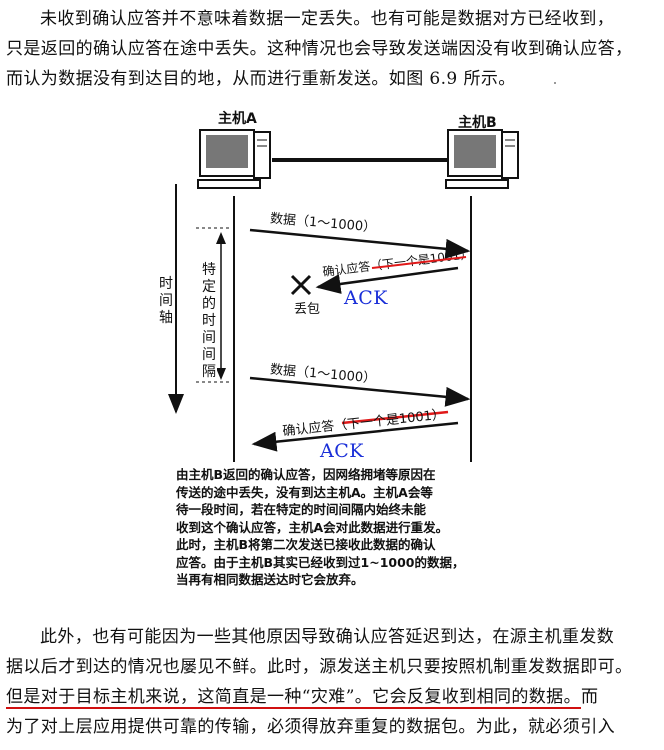  Describe the element at coordinates (342, 451) in the screenshot. I see `ack2-handwritten-note: ACK` at that location.